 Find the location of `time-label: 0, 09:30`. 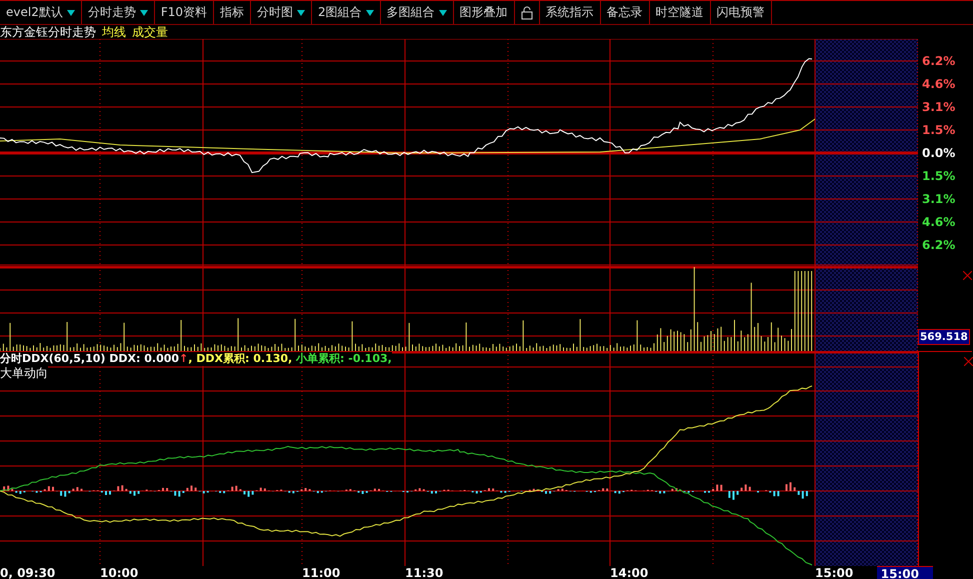

time-label: 0, 09:30 is located at coordinates (28, 572).